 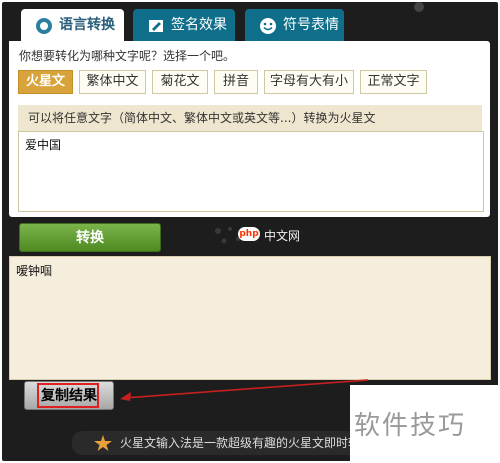 What do you see at coordinates (261, 238) in the screenshot?
I see `site-logo: php 中文网` at bounding box center [261, 238].